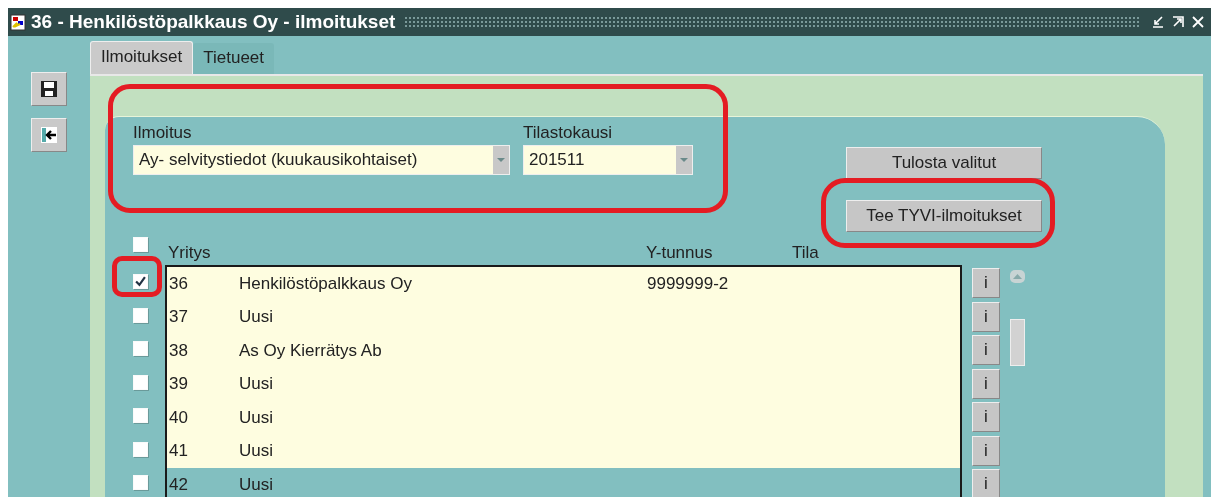 Image resolution: width=1211 pixels, height=497 pixels. What do you see at coordinates (178, 451) in the screenshot?
I see `table-cell: 41` at bounding box center [178, 451].